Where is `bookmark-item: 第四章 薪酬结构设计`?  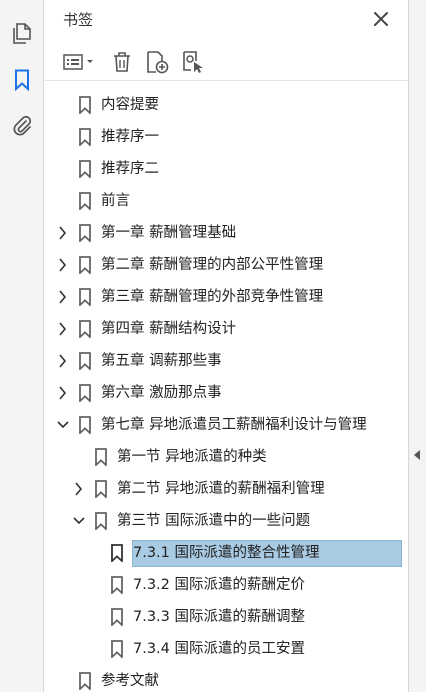
bookmark-item: 第四章 薪酬结构设计 is located at coordinates (226, 329).